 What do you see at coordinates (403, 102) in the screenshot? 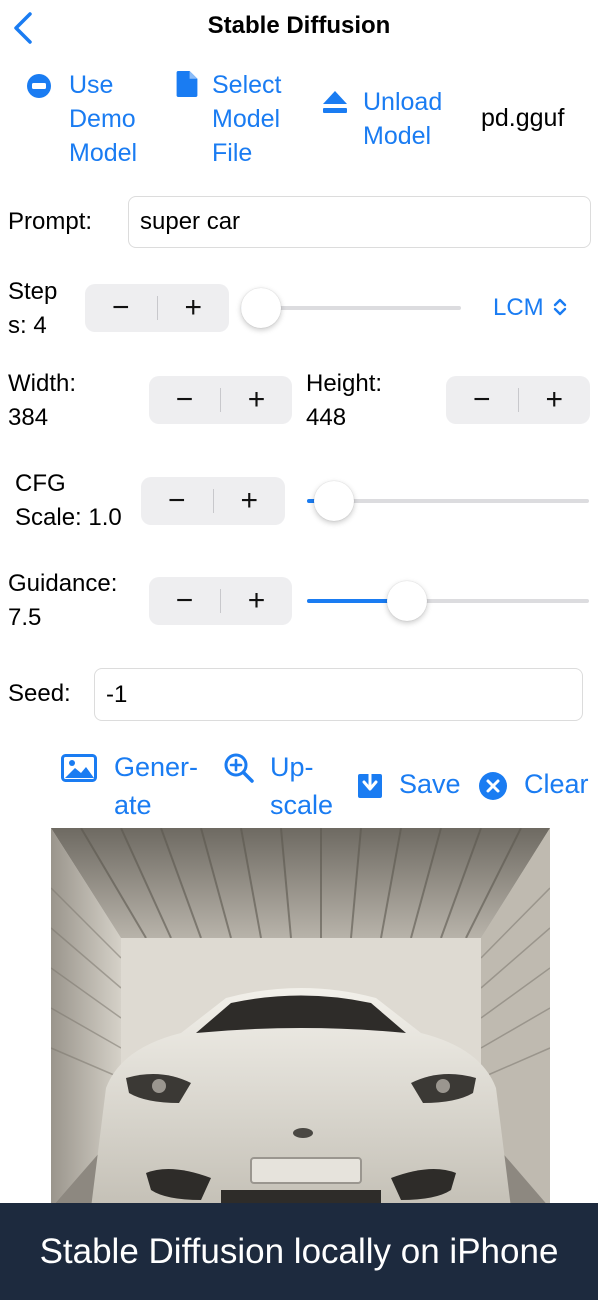
I see `unload-label-1: Unload` at bounding box center [403, 102].